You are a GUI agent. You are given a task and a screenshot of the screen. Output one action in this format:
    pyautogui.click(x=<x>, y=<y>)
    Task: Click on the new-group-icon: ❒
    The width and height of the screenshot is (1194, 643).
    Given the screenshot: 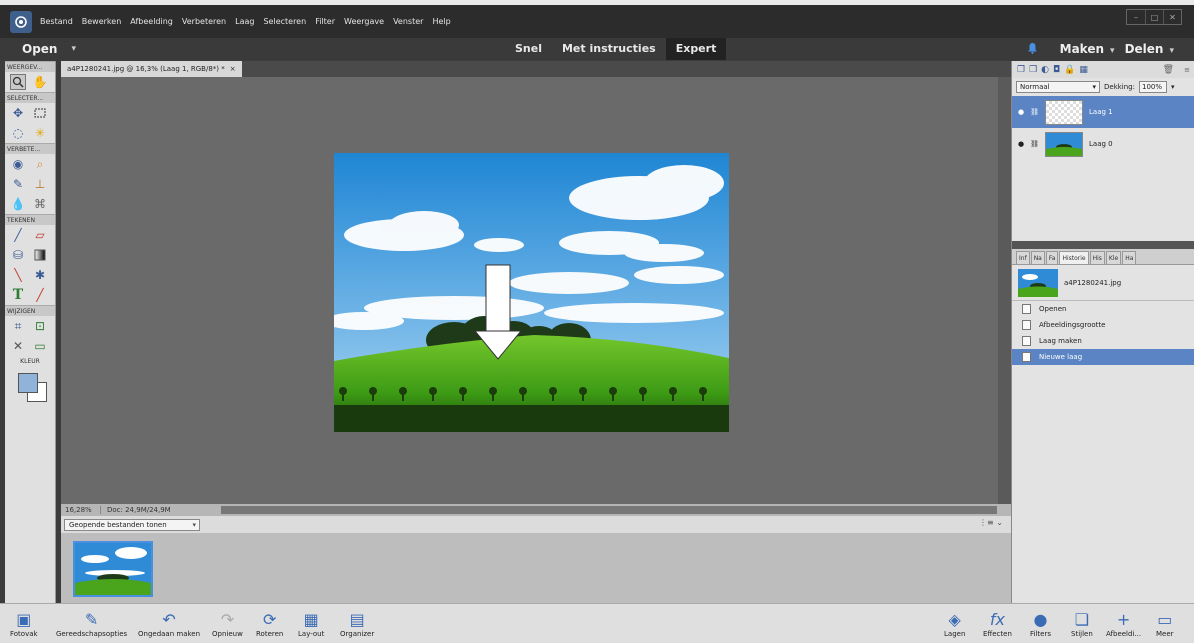 What is the action you would take?
    pyautogui.click(x=1033, y=70)
    